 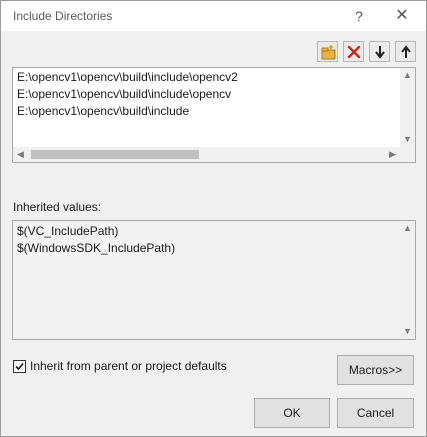 What do you see at coordinates (292, 413) in the screenshot?
I see `ok-button: OK` at bounding box center [292, 413].